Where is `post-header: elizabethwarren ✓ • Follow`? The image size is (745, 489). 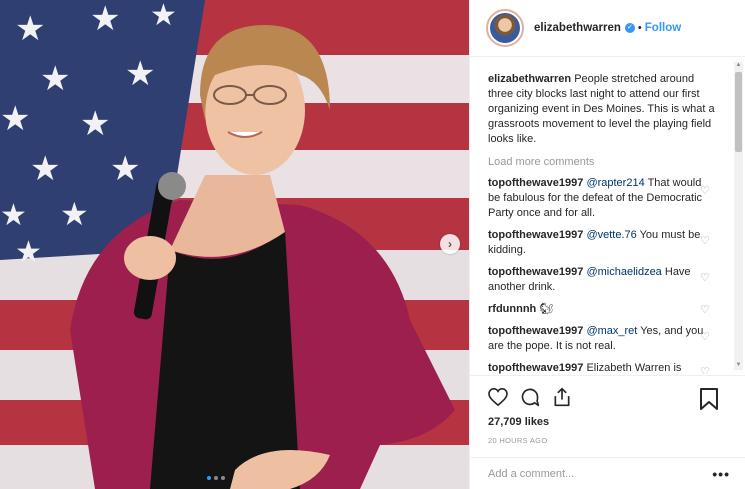 post-header: elizabethwarren ✓ • Follow is located at coordinates (607, 28).